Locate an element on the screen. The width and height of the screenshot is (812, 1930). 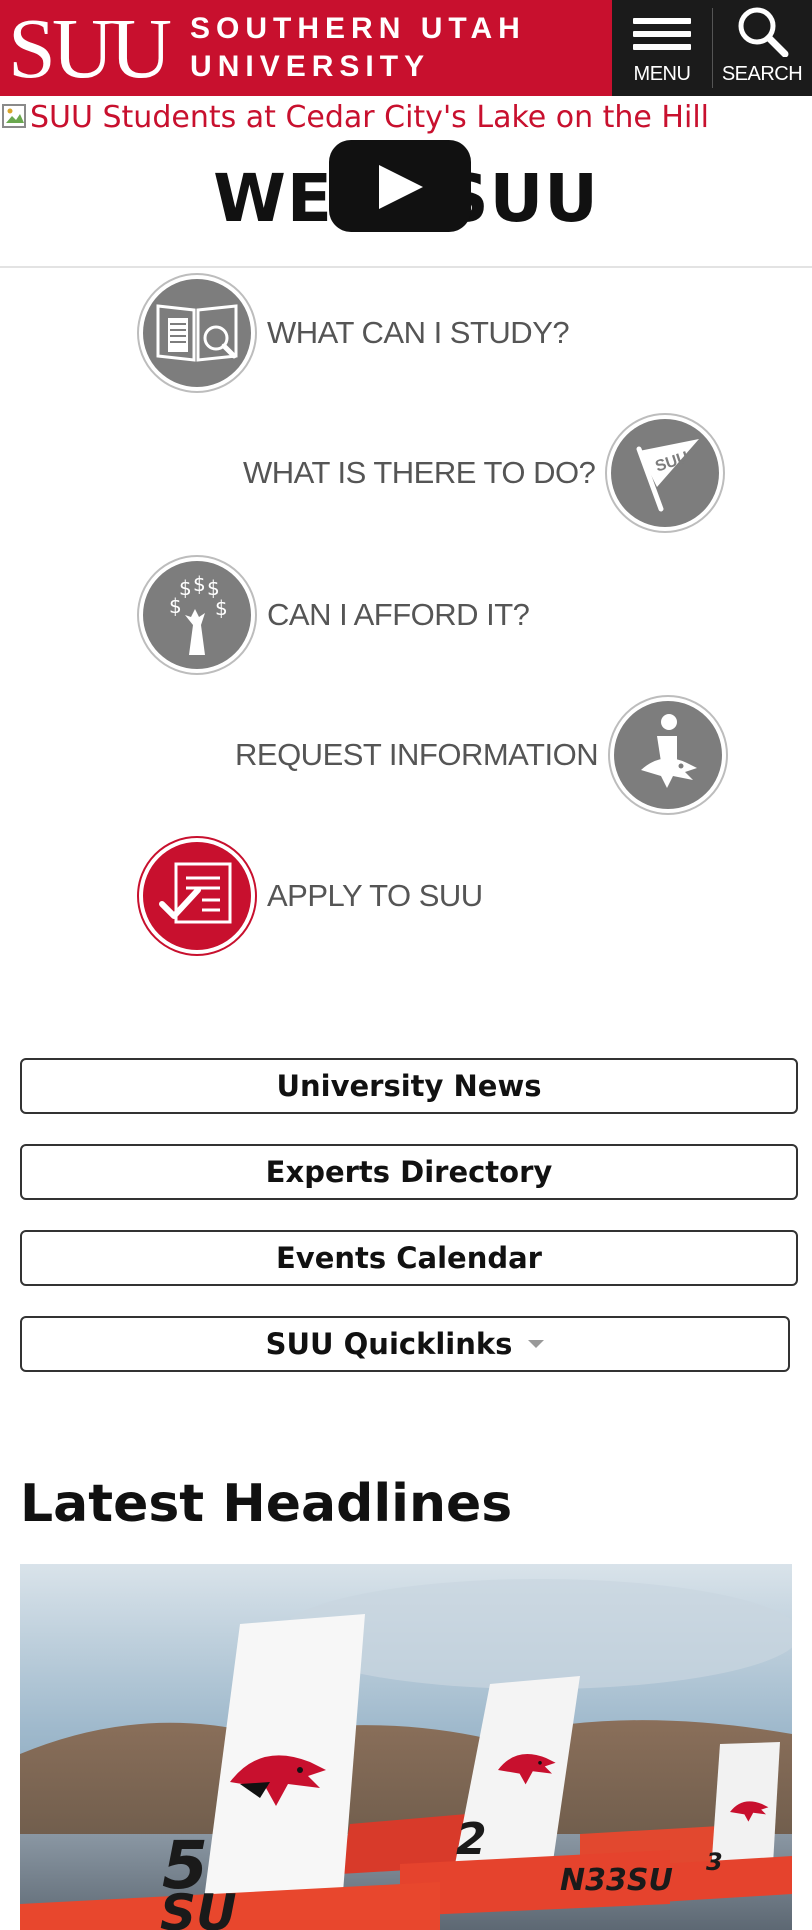
video-play-button is located at coordinates (400, 186).